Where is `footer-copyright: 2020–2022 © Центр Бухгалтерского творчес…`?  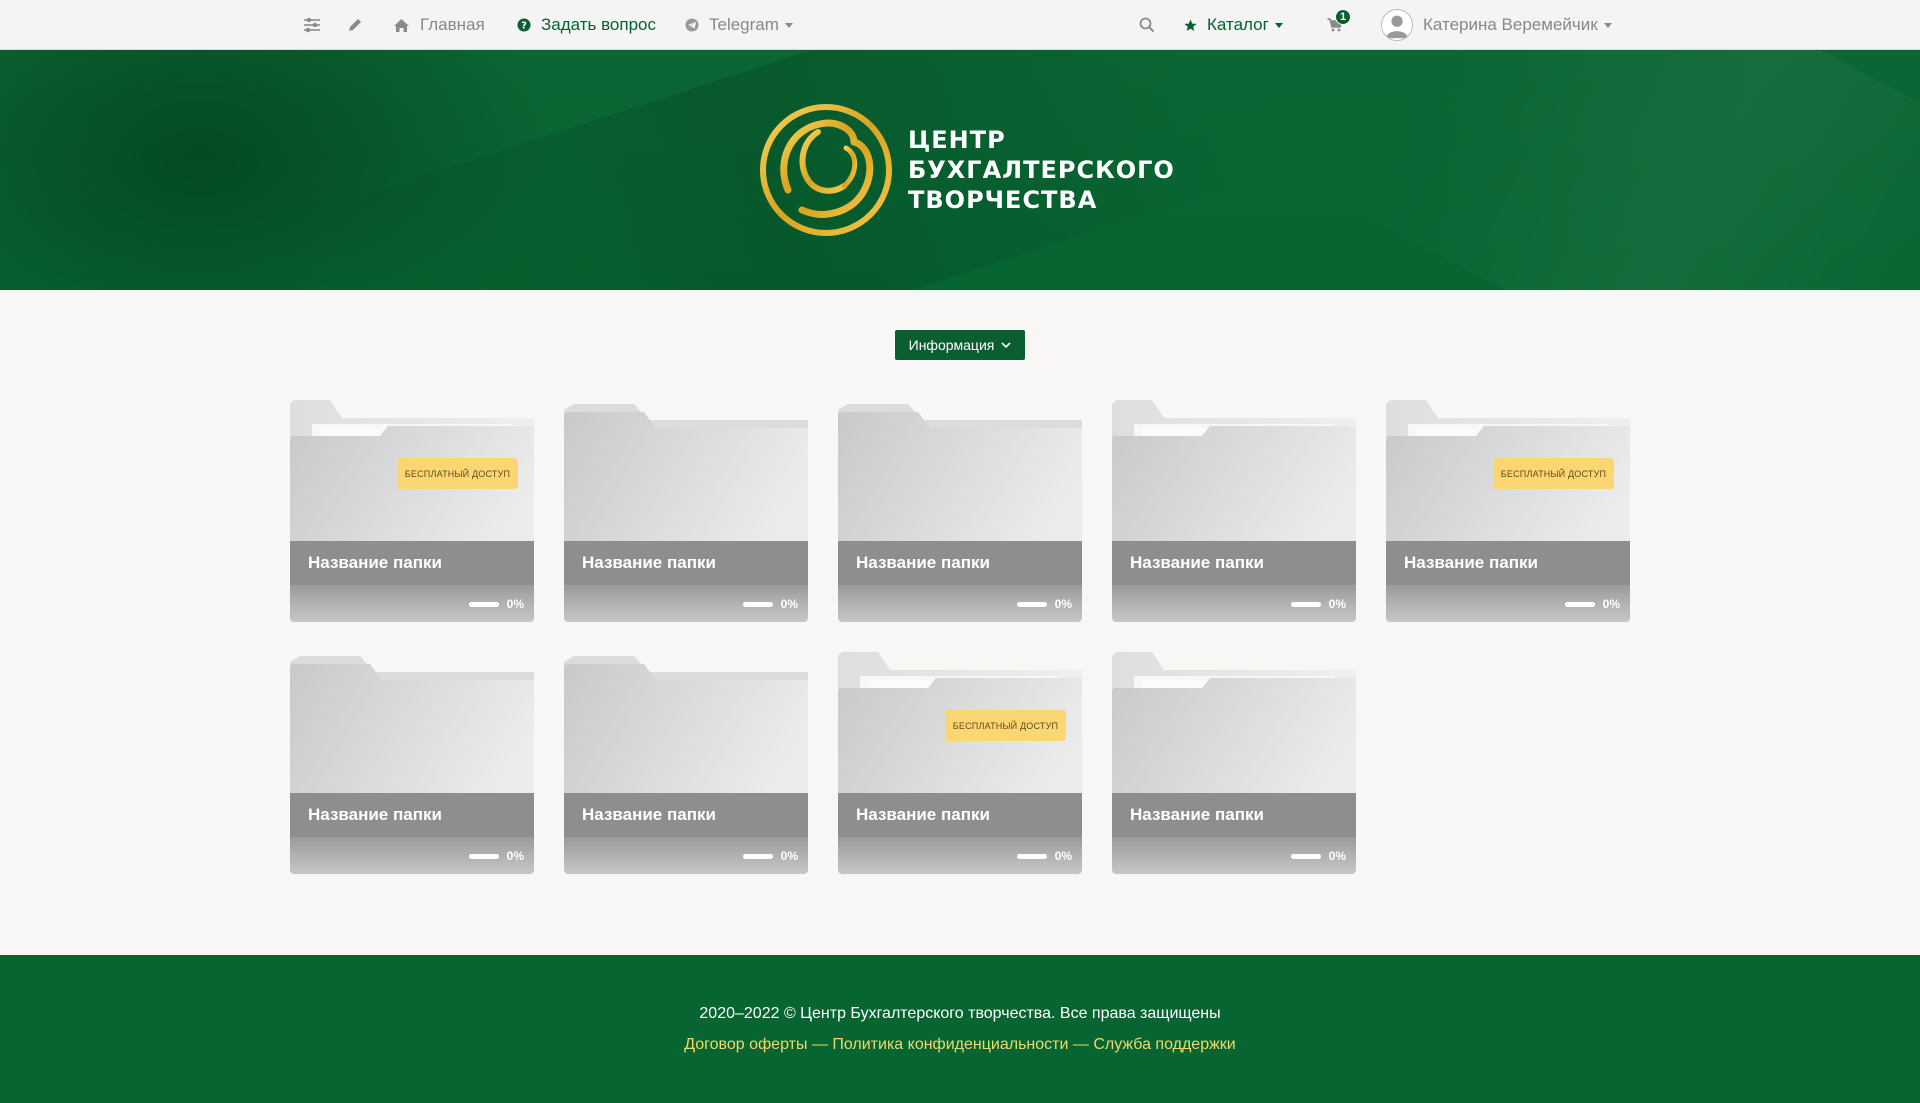
footer-copyright: 2020–2022 © Центр Бухгалтерского творчес… is located at coordinates (960, 1013).